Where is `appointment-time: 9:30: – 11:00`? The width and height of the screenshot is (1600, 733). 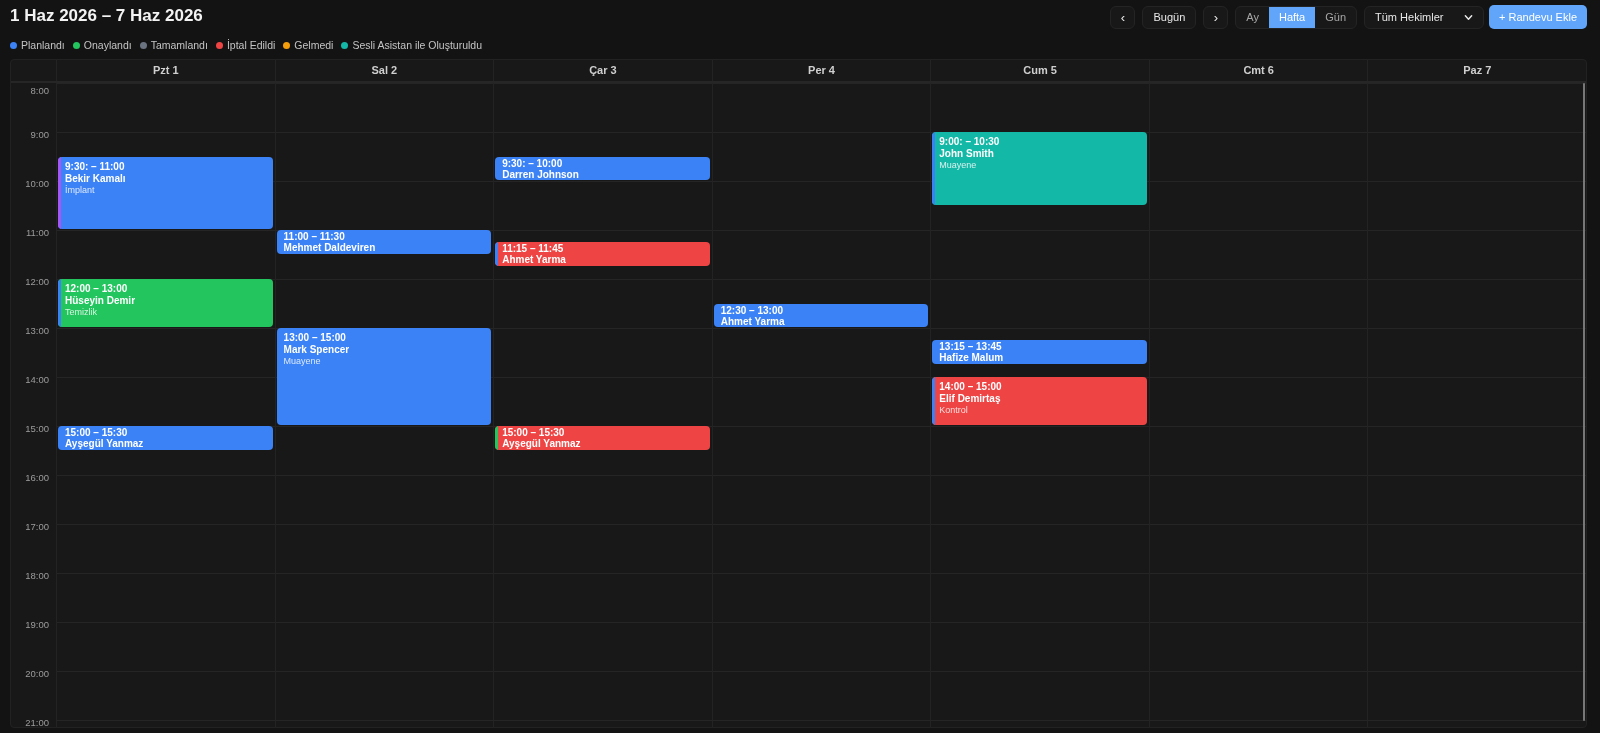
appointment-time: 9:30: – 11:00 is located at coordinates (95, 166).